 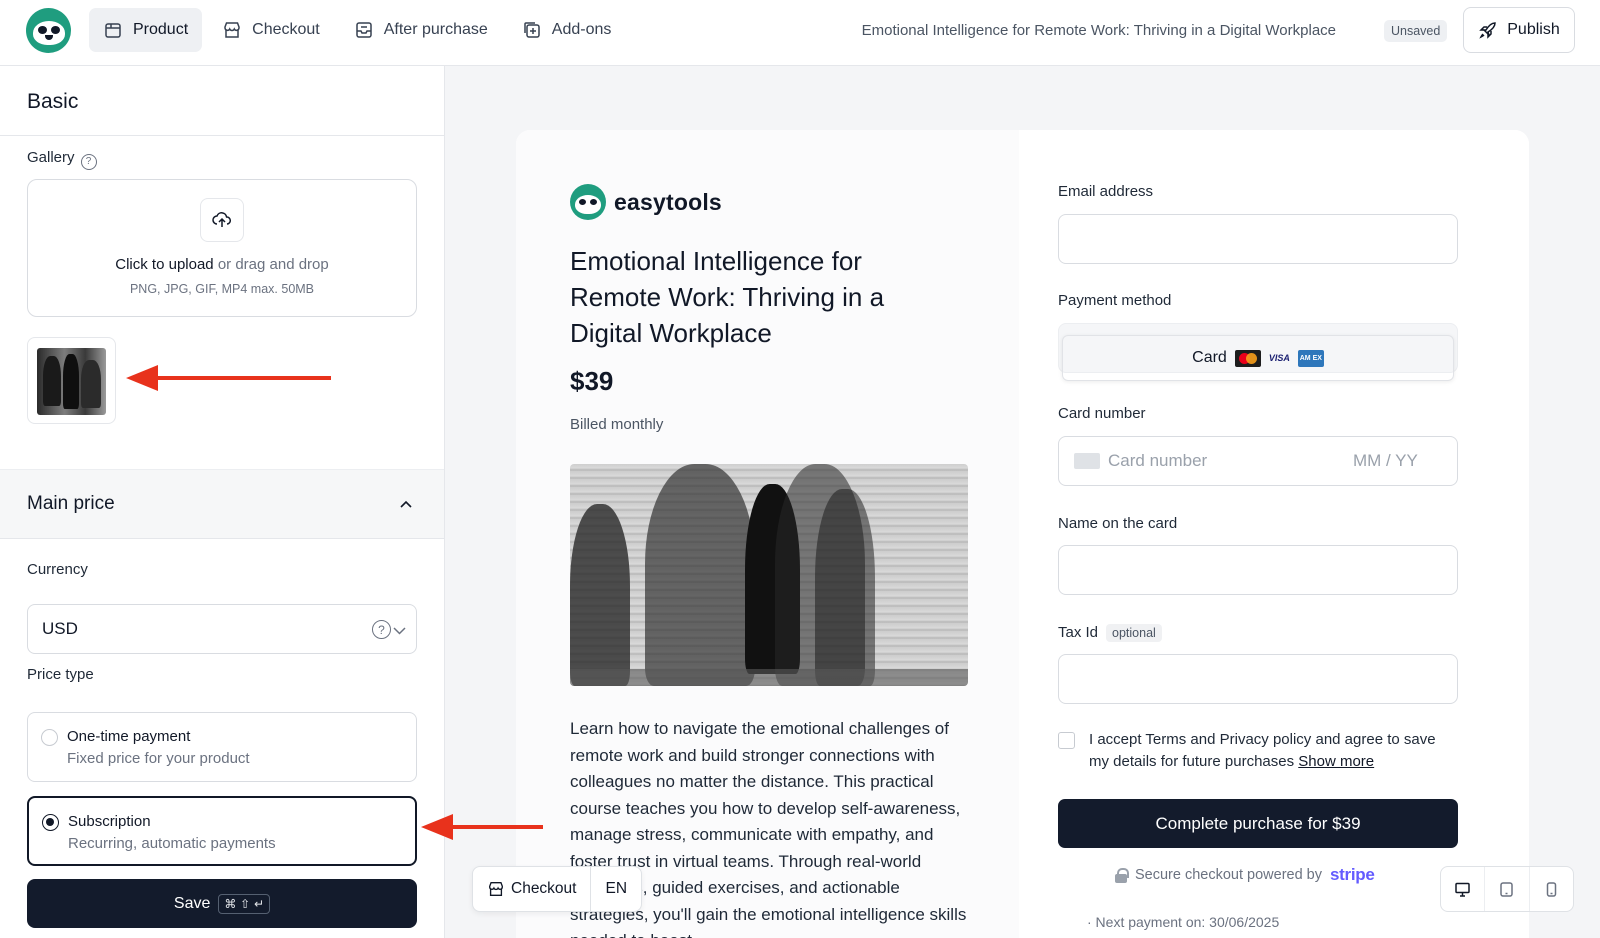 I want to click on terms-checkbox, so click(x=1066, y=740).